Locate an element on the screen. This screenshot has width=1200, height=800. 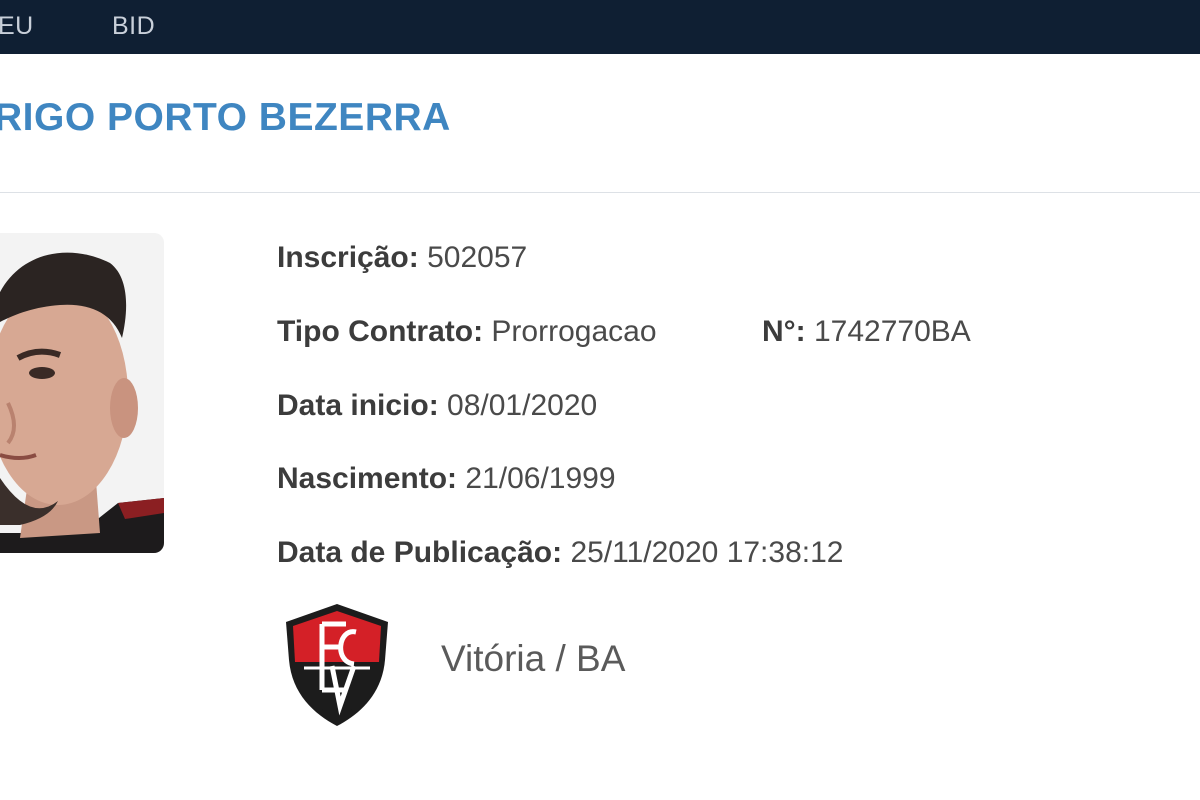
publicacao-row: Data de Publicação: 25/11/2020 17:38:12 is located at coordinates (560, 553).